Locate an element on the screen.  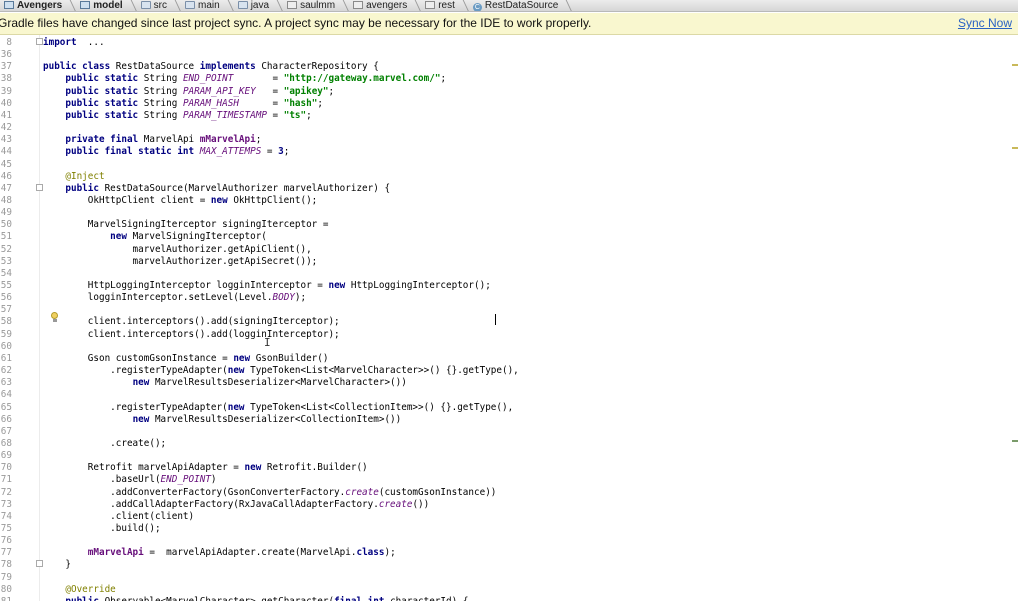
code-line: 36 is located at coordinates (509, 55).